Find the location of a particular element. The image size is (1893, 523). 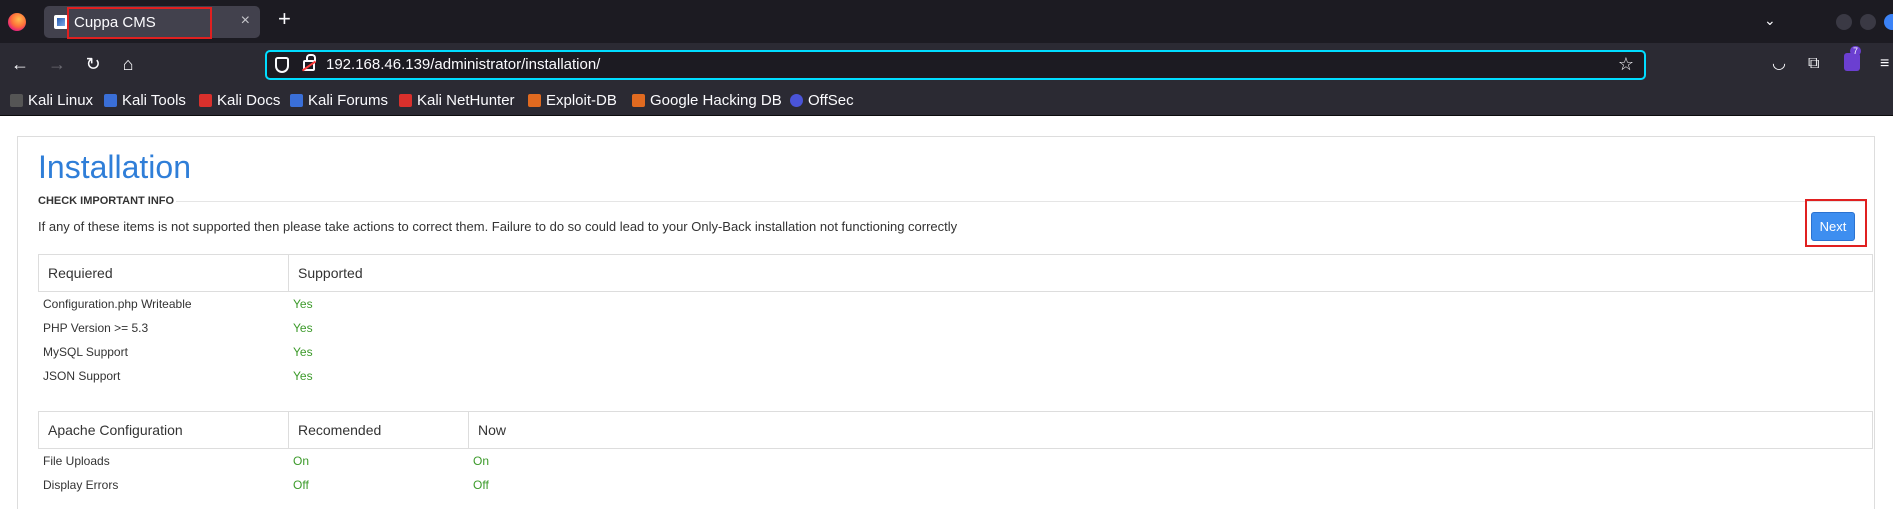

column-header-required: Requiered is located at coordinates (164, 273).